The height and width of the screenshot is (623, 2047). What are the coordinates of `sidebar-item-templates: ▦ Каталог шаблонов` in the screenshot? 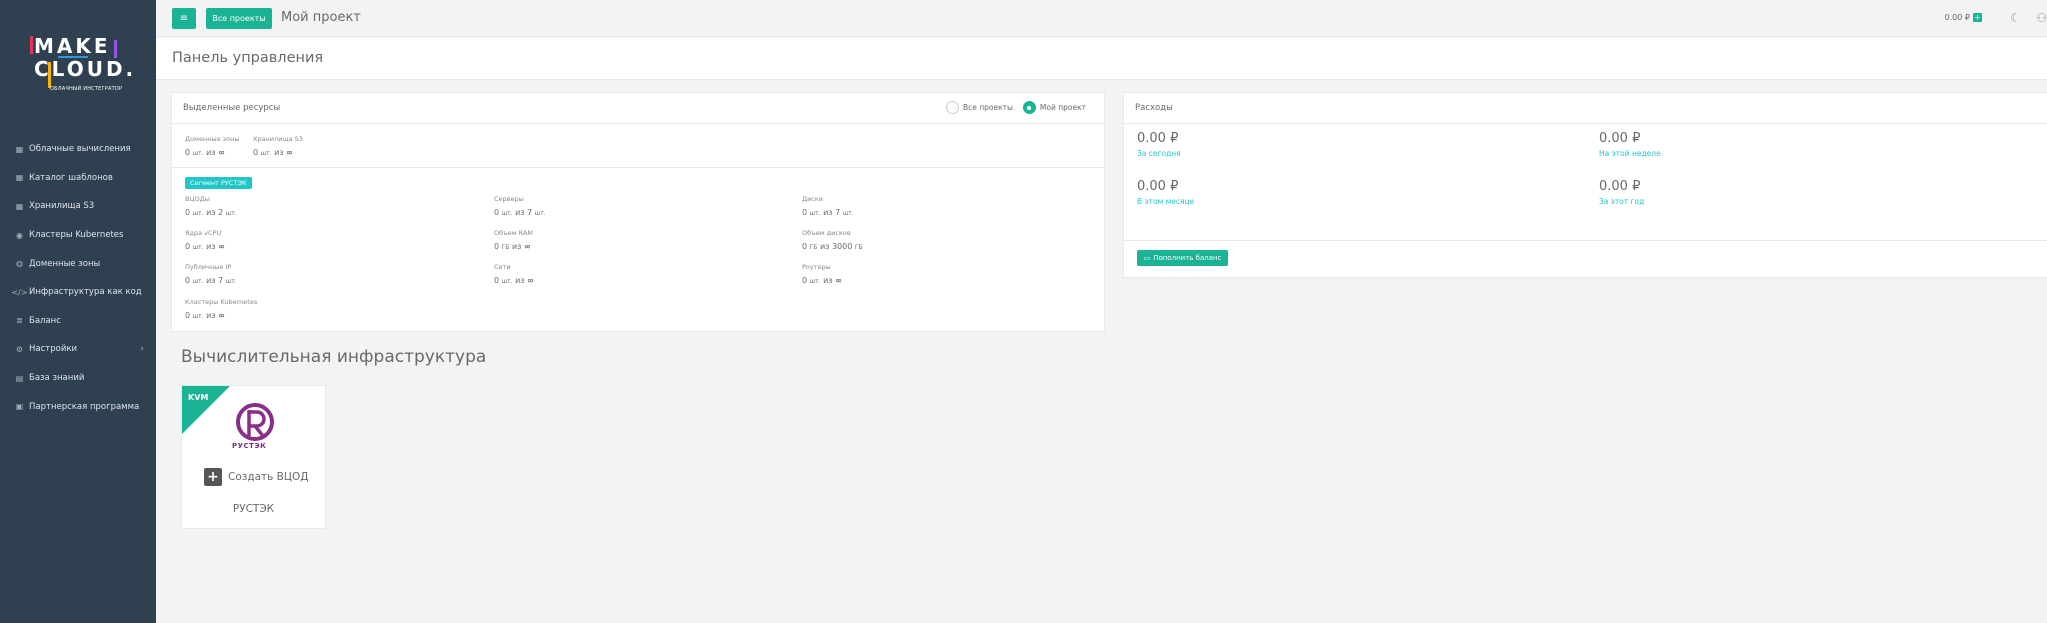 It's located at (78, 178).